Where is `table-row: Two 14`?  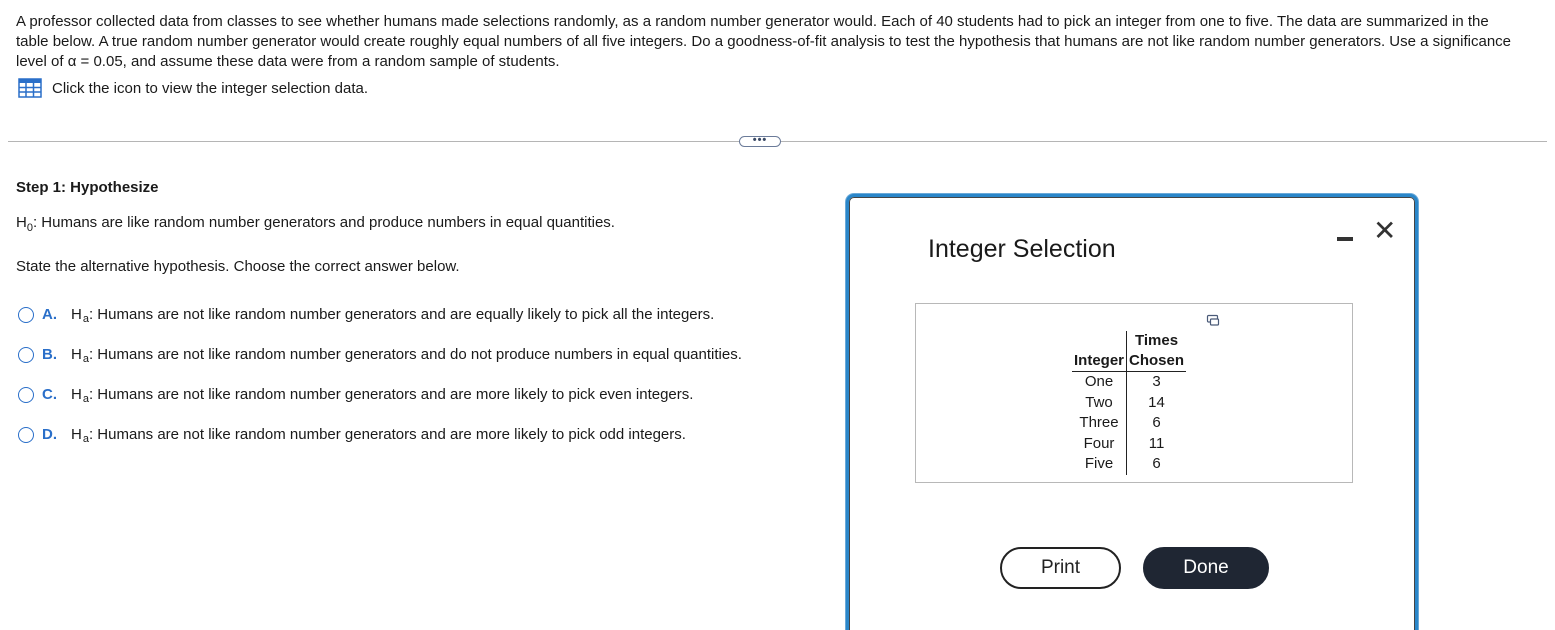
table-row: Two 14 is located at coordinates (1129, 402).